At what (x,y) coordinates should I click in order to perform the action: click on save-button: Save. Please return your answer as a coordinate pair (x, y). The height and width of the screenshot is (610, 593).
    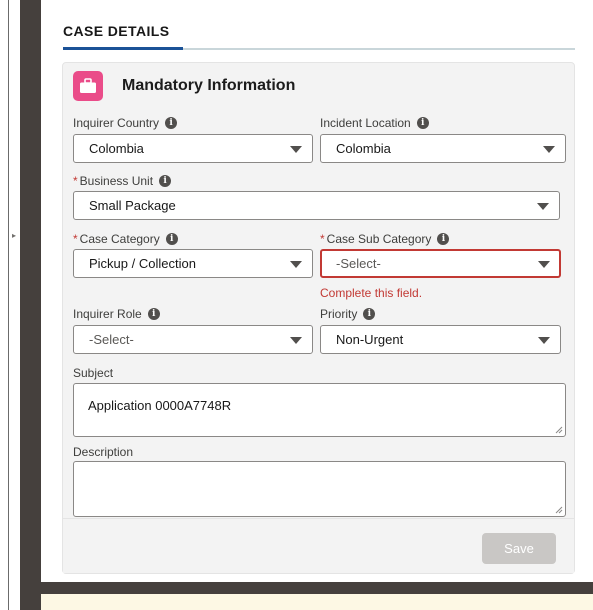
    Looking at the image, I should click on (519, 548).